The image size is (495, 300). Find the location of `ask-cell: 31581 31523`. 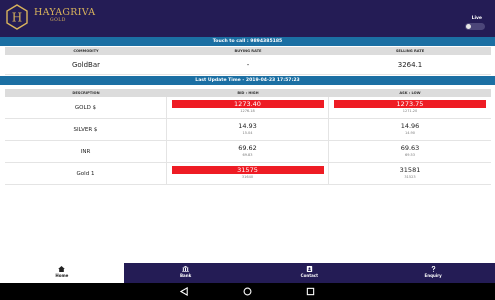

ask-cell: 31581 31523 is located at coordinates (410, 173).